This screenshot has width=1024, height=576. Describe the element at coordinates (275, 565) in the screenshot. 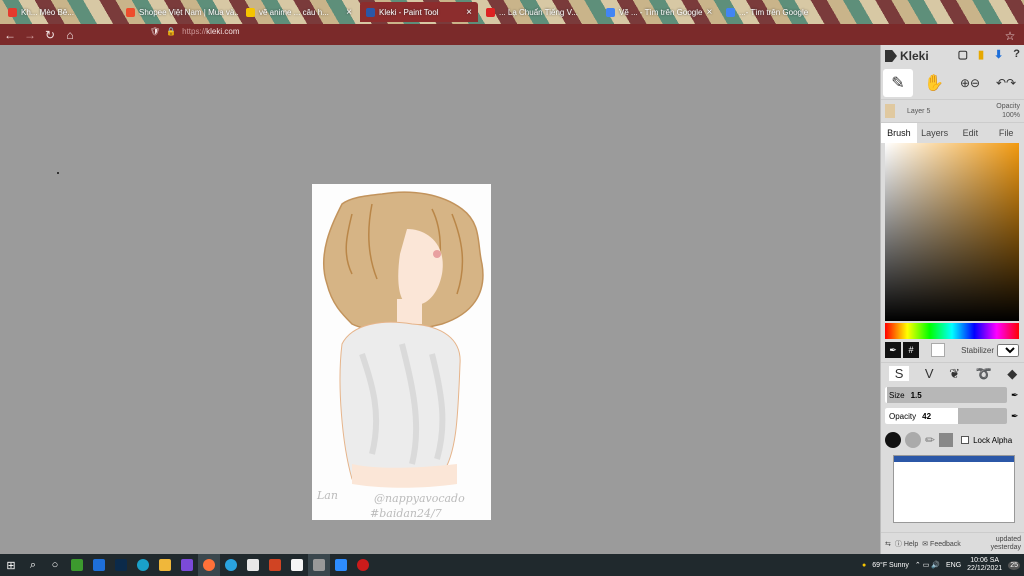

I see `powerpoint-icon` at that location.